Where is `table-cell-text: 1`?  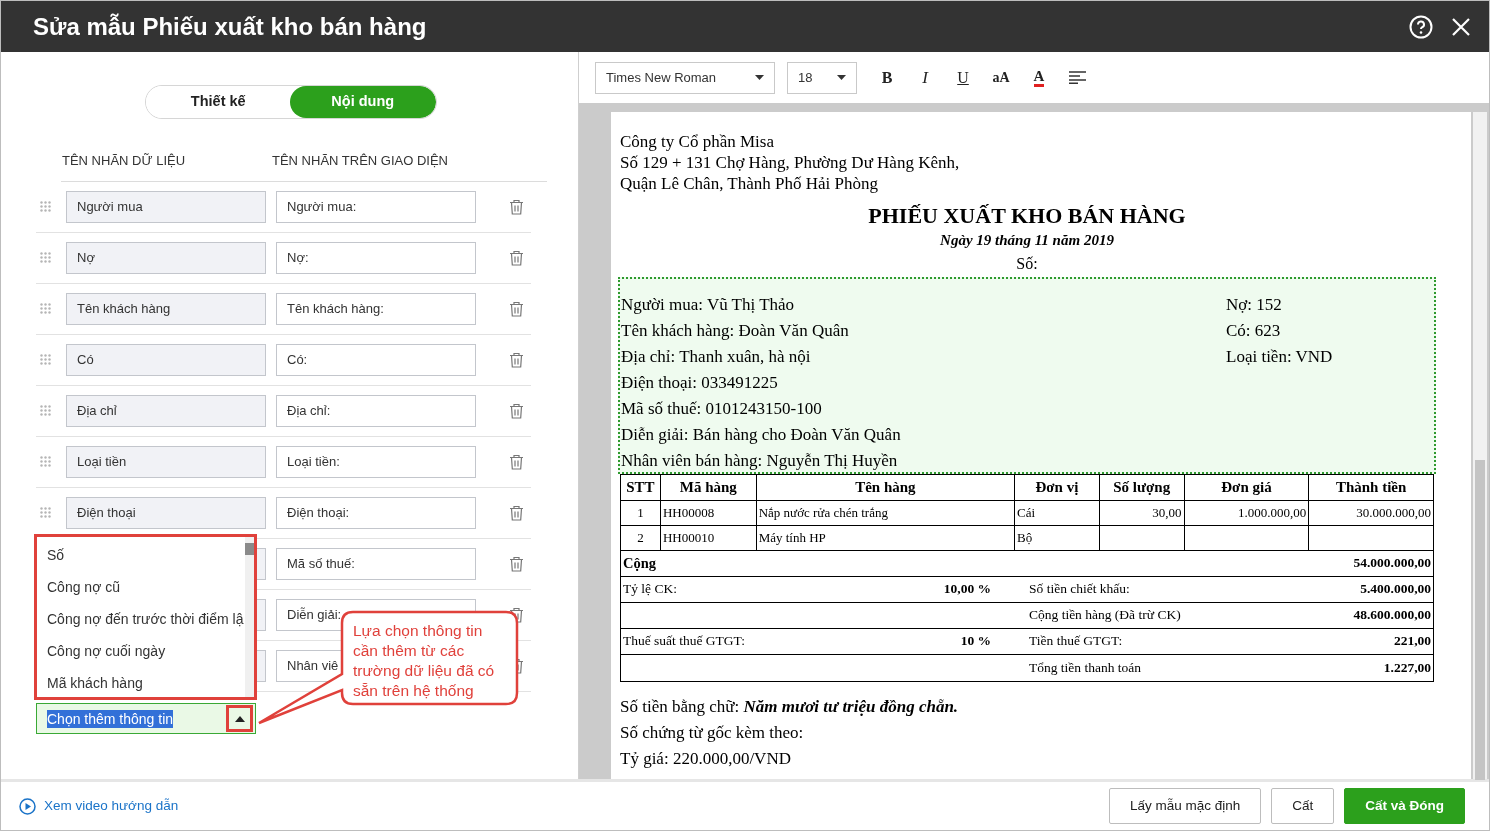
table-cell-text: 1 is located at coordinates (640, 513).